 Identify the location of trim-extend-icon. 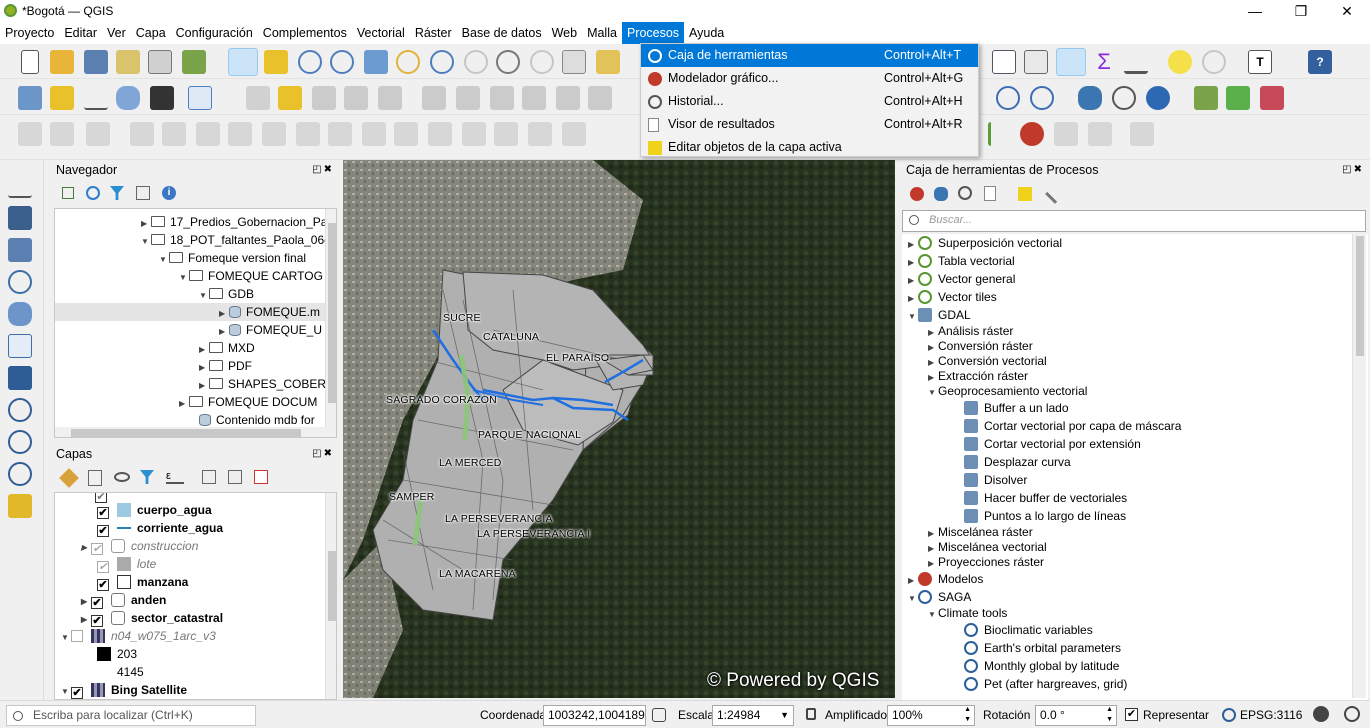
(997, 134).